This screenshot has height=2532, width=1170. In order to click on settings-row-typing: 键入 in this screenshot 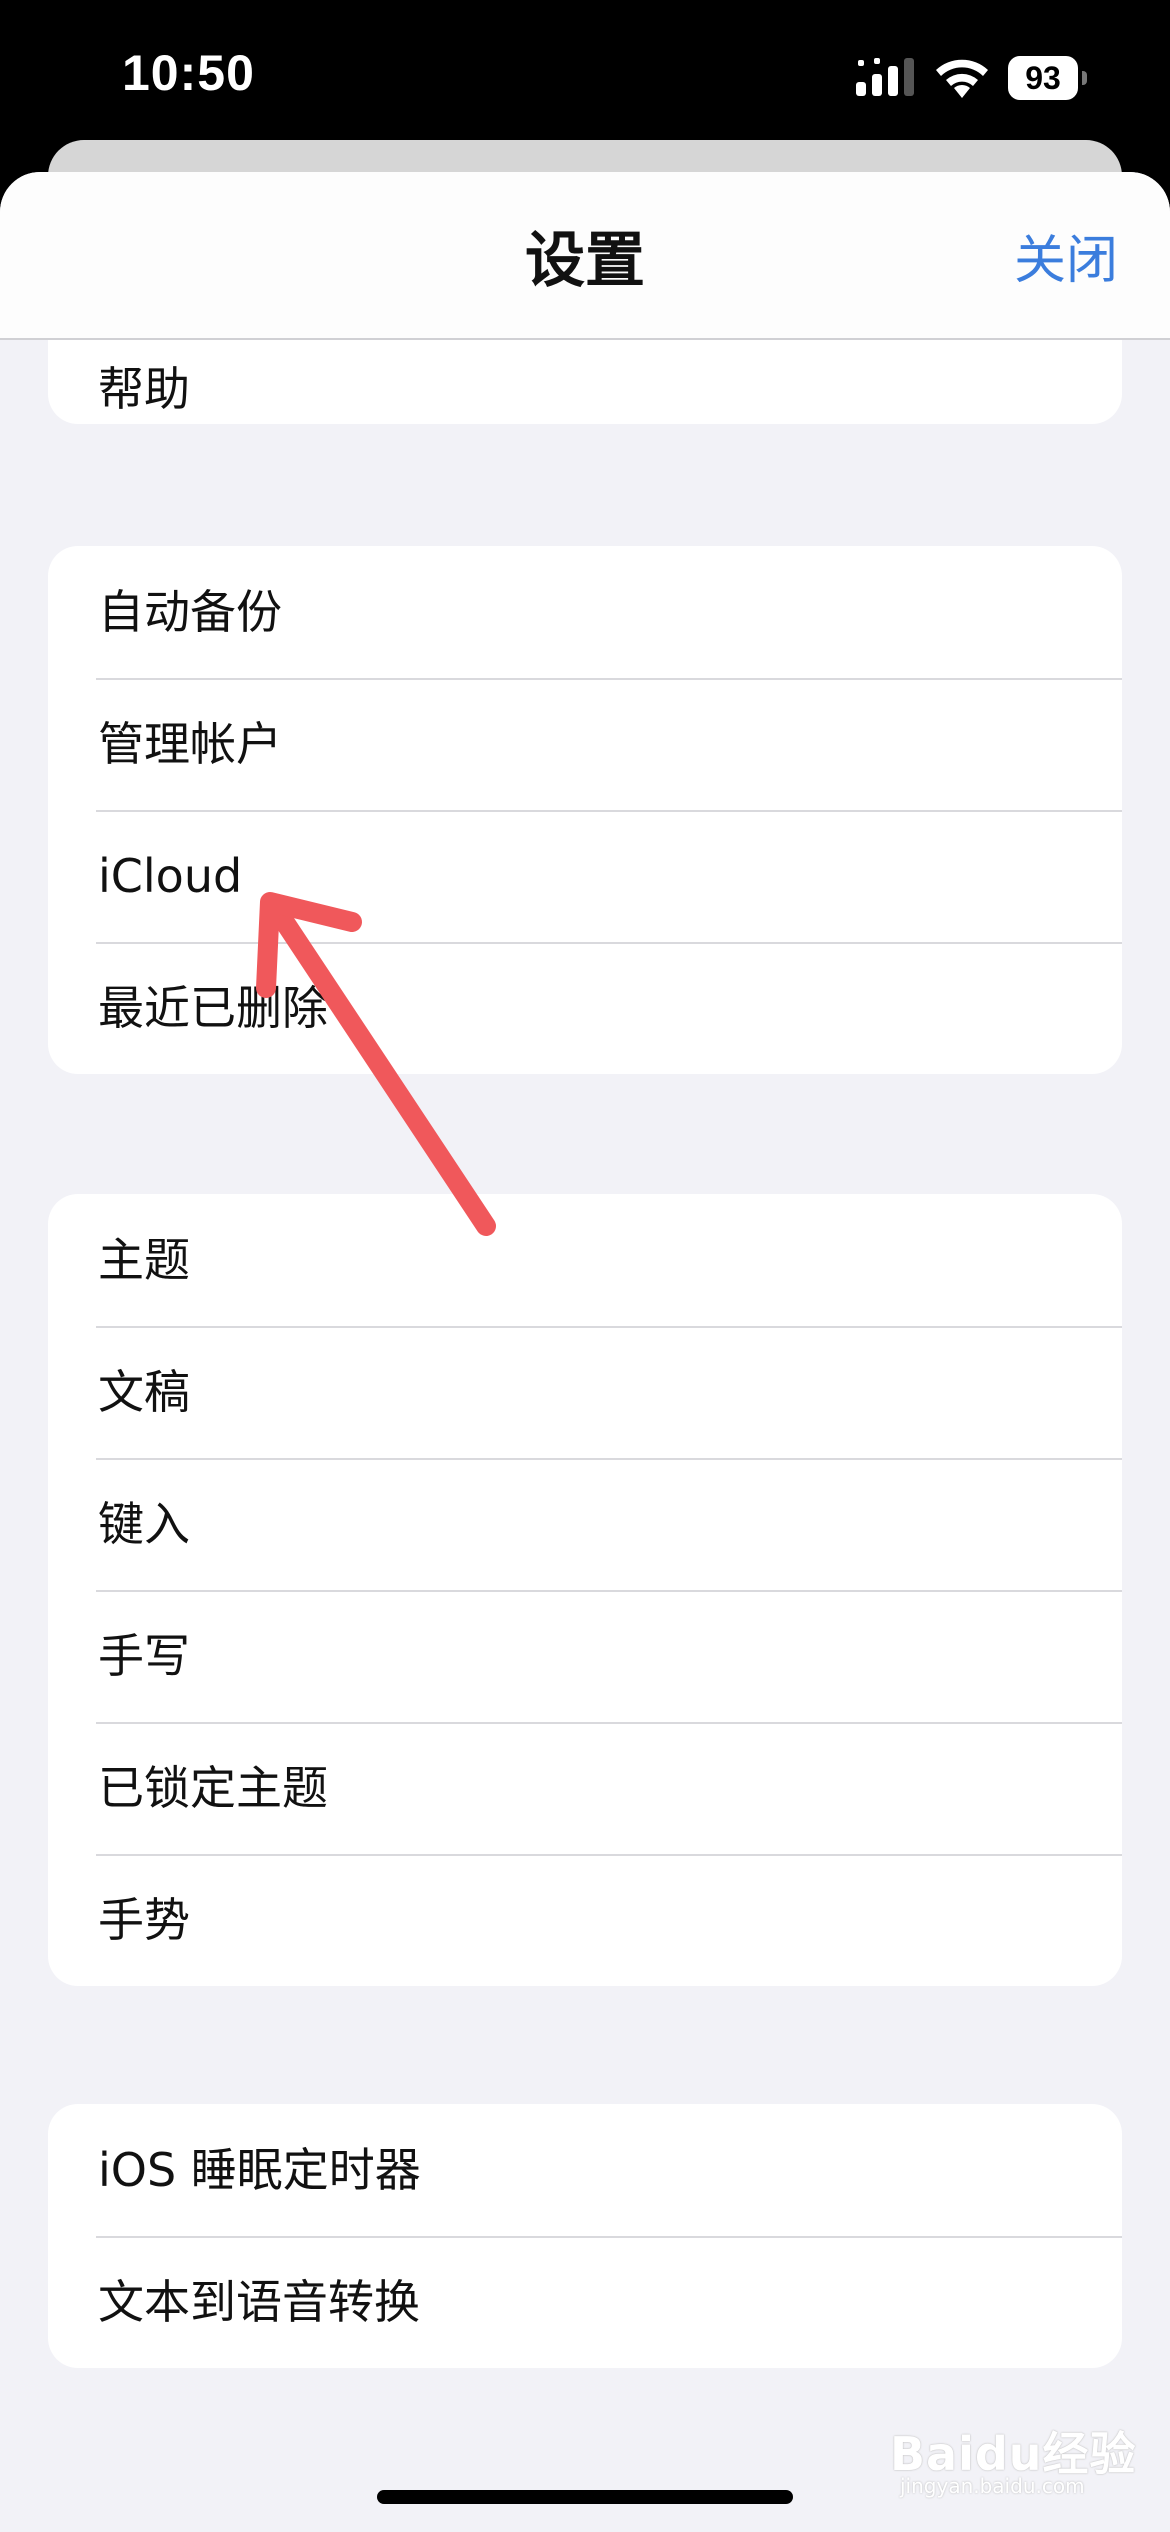, I will do `click(585, 1524)`.